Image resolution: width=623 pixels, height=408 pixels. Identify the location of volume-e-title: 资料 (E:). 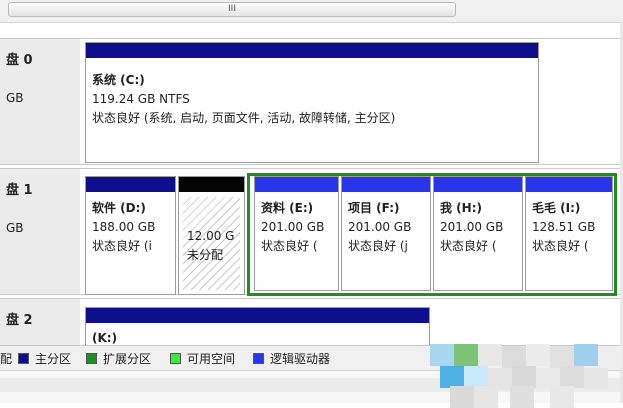
(287, 208).